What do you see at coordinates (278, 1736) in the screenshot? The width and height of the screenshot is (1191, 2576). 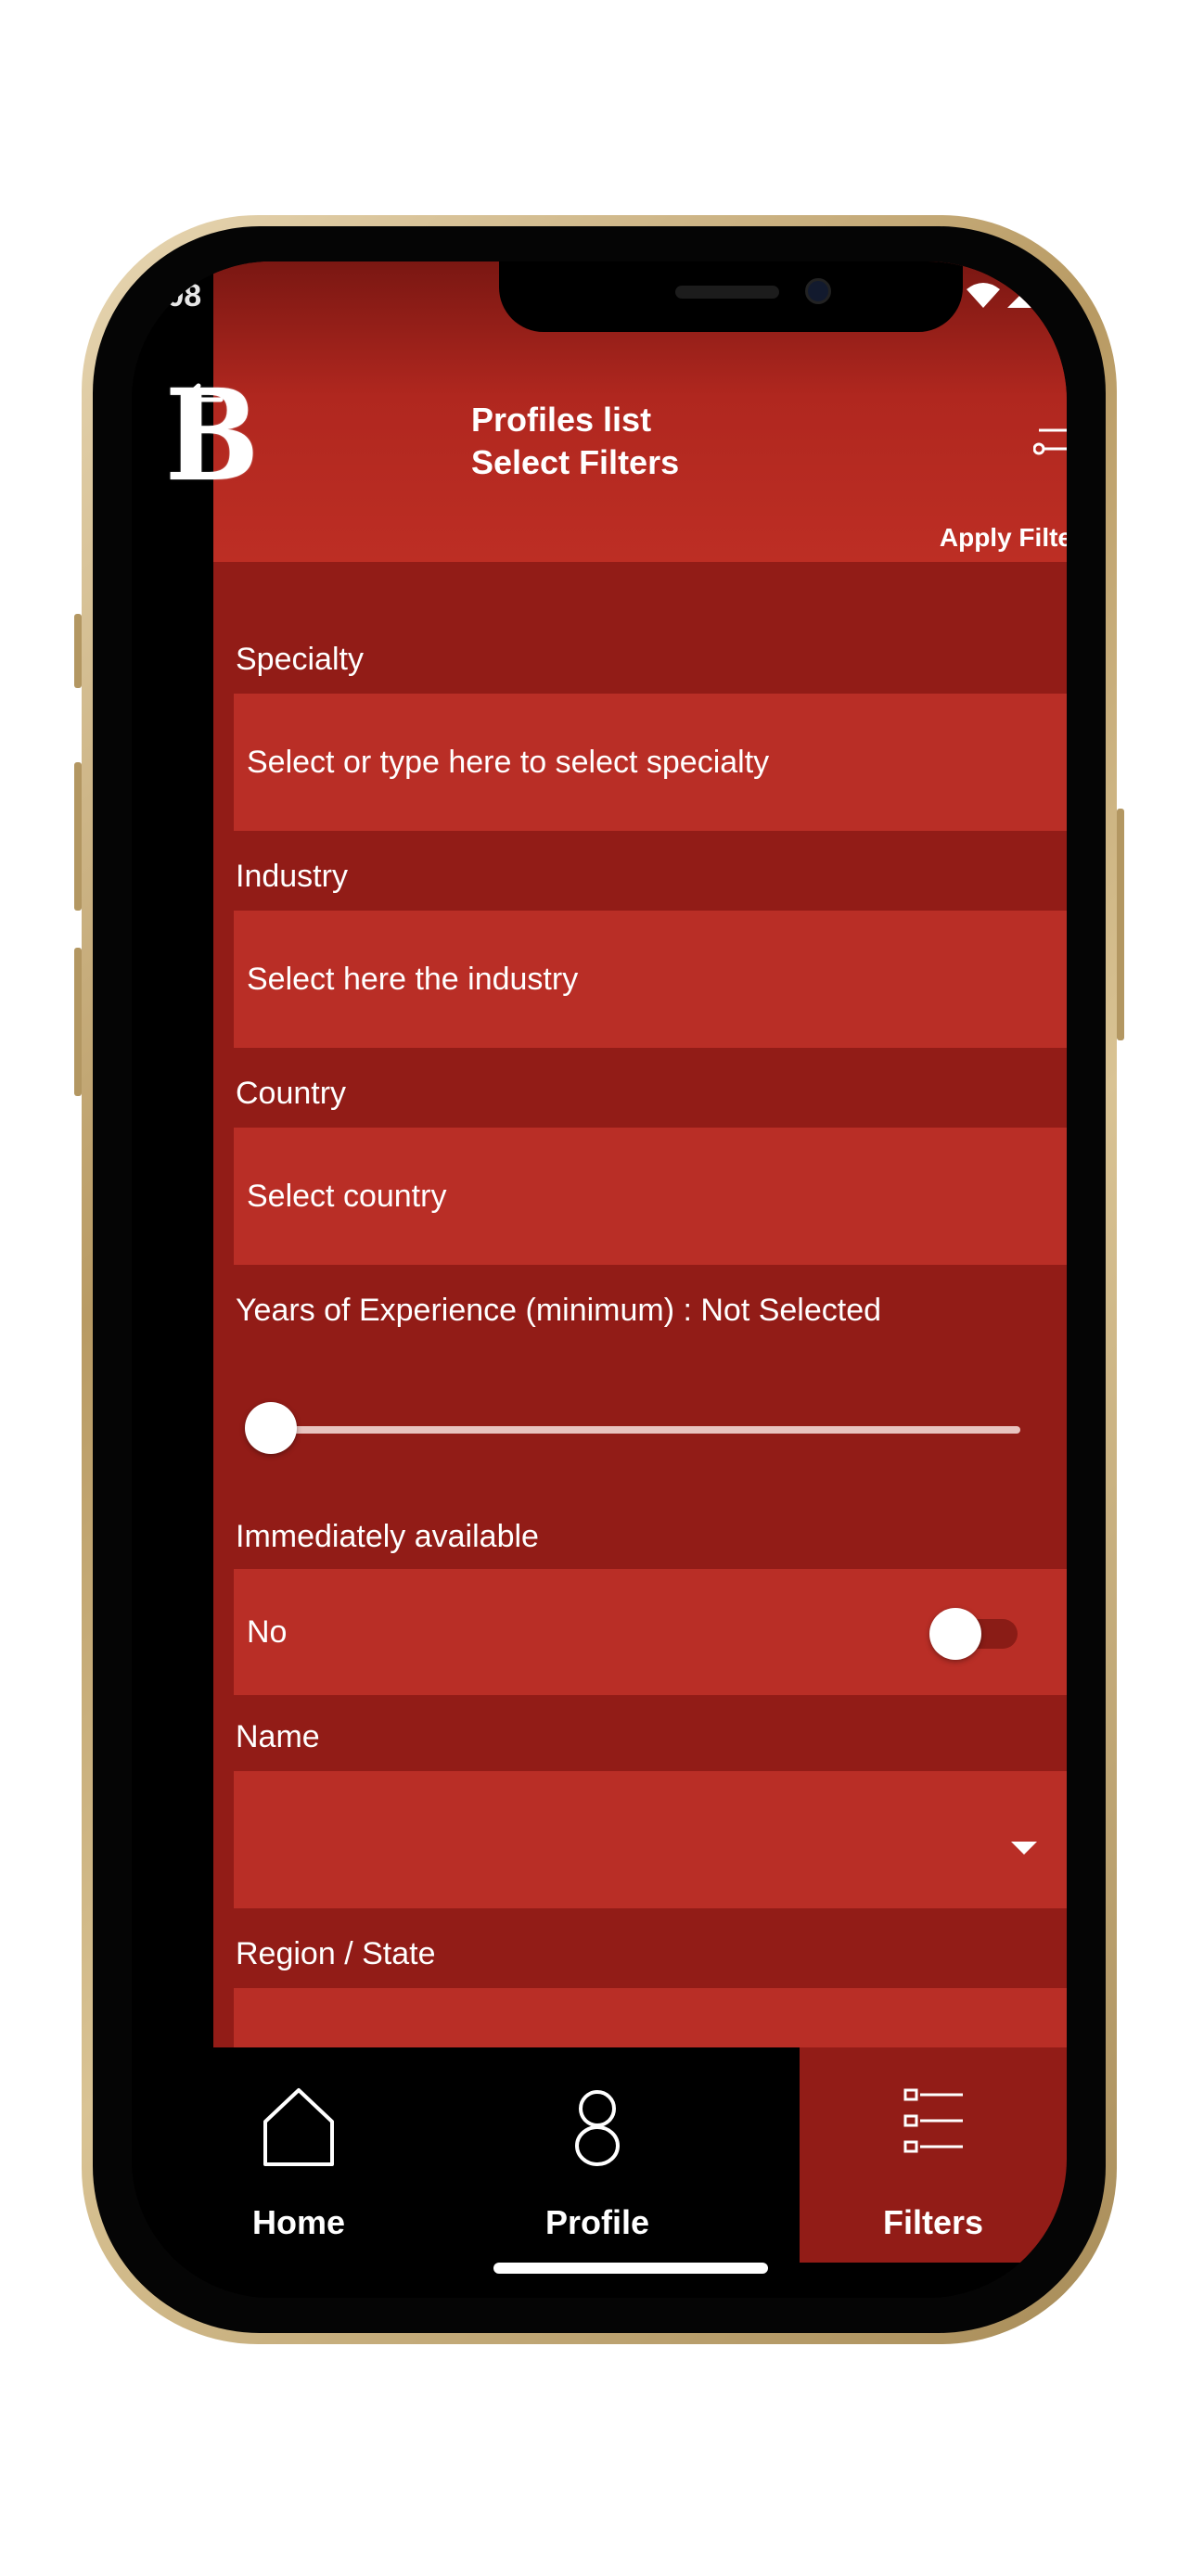 I see `name-label: Name` at bounding box center [278, 1736].